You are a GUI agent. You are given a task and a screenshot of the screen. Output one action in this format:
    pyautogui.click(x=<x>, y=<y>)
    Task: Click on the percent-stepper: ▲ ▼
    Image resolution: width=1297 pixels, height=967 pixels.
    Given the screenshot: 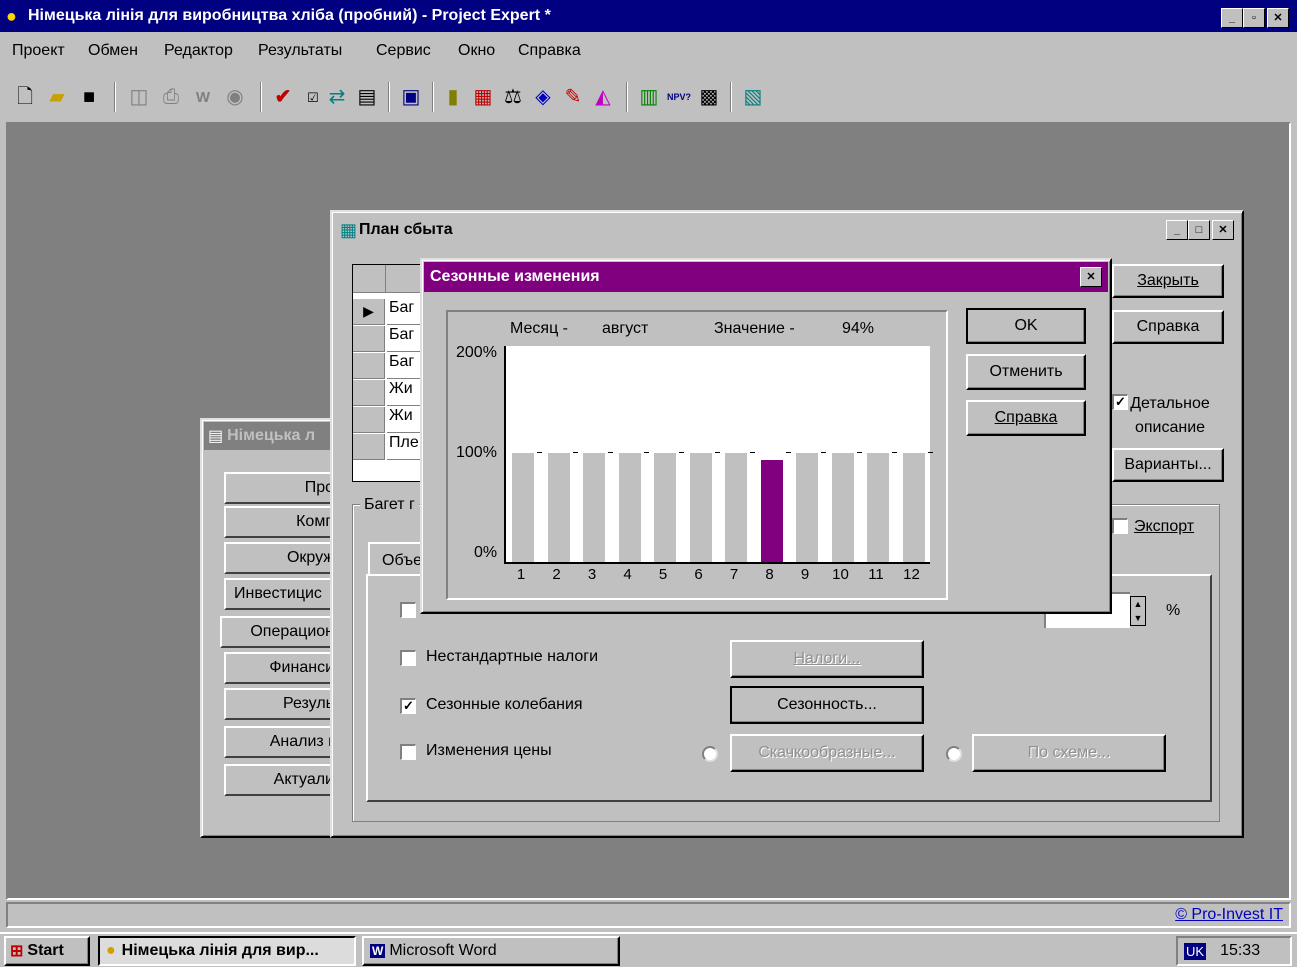 What is the action you would take?
    pyautogui.click(x=1138, y=611)
    